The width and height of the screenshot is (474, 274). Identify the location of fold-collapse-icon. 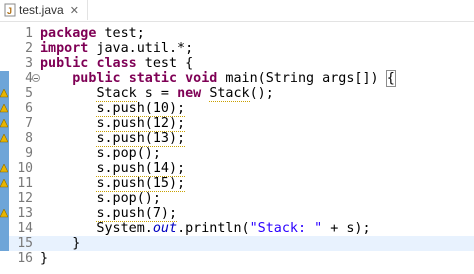
(36, 78).